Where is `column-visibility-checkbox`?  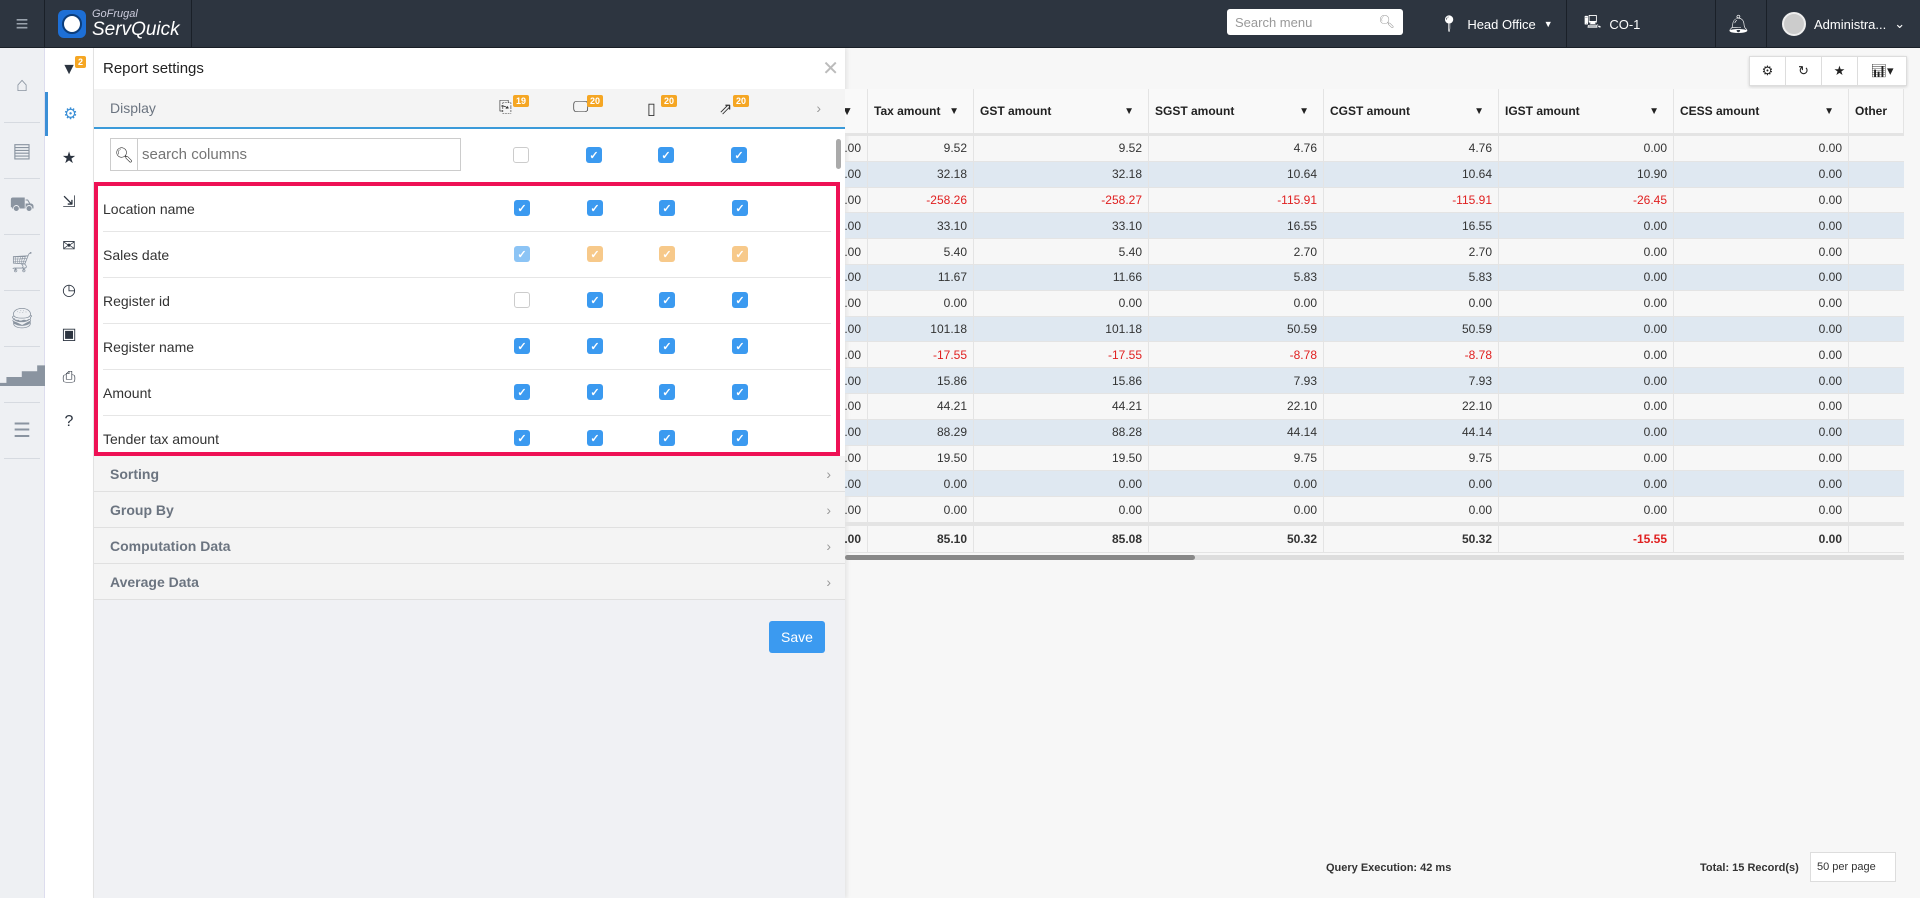 column-visibility-checkbox is located at coordinates (522, 300).